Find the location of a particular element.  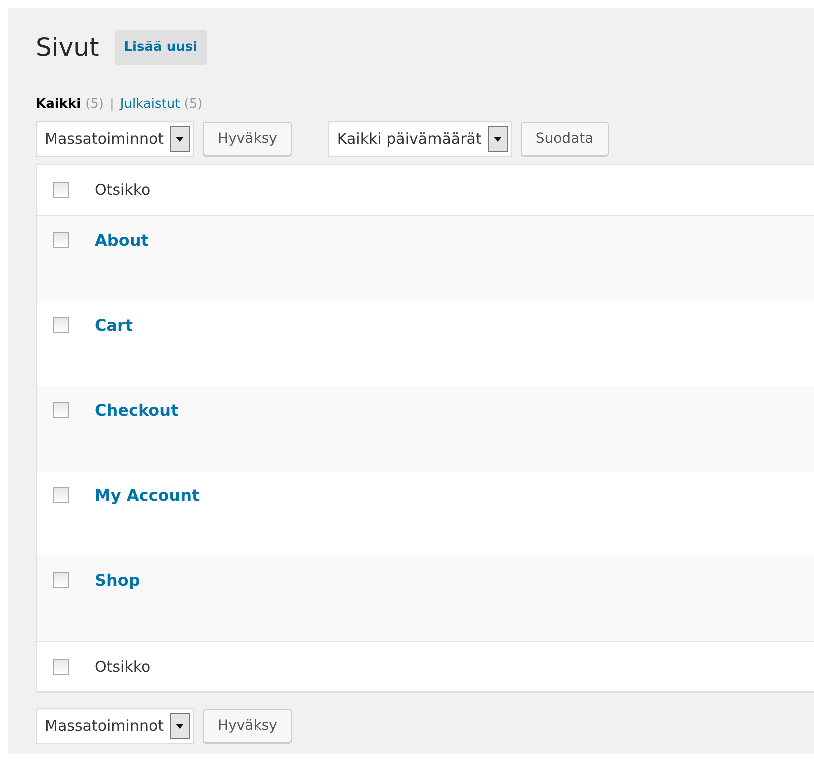

dropdown: Kaikki päivämäärät is located at coordinates (420, 139).